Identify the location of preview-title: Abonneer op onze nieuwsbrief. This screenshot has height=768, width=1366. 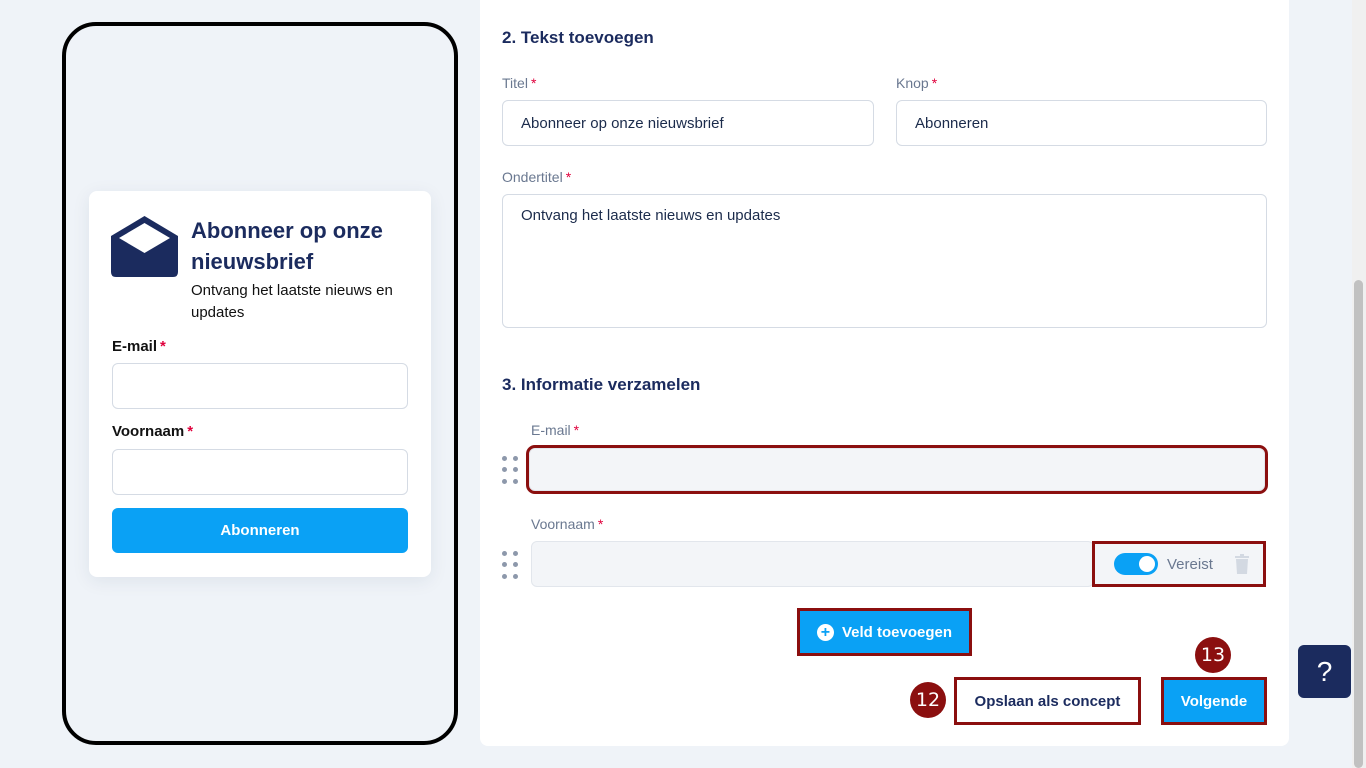
(287, 246).